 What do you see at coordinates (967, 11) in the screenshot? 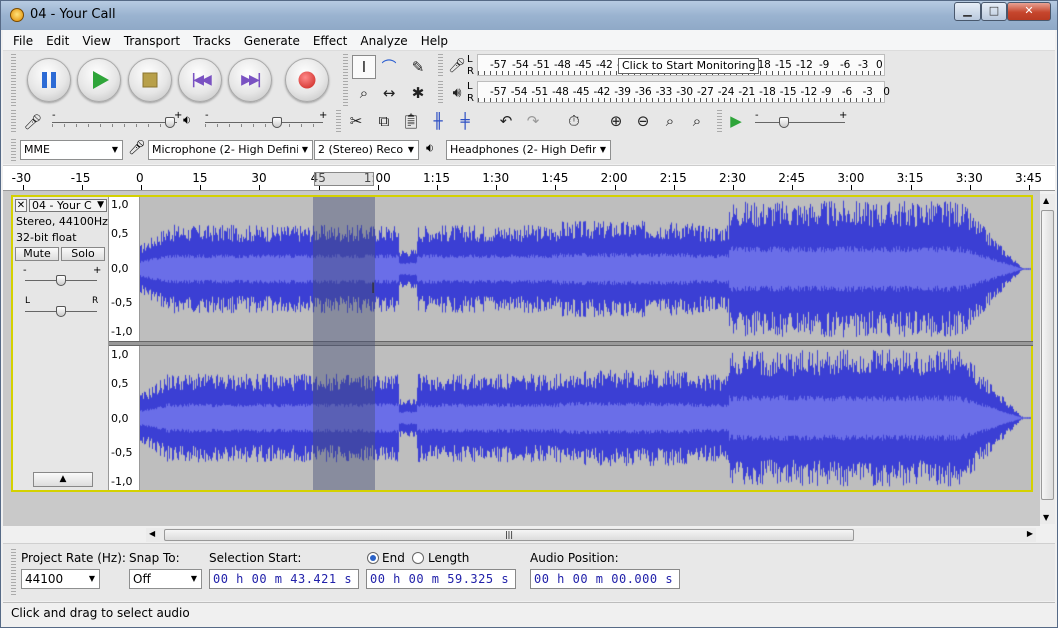
I see `minimize-button: ▁` at bounding box center [967, 11].